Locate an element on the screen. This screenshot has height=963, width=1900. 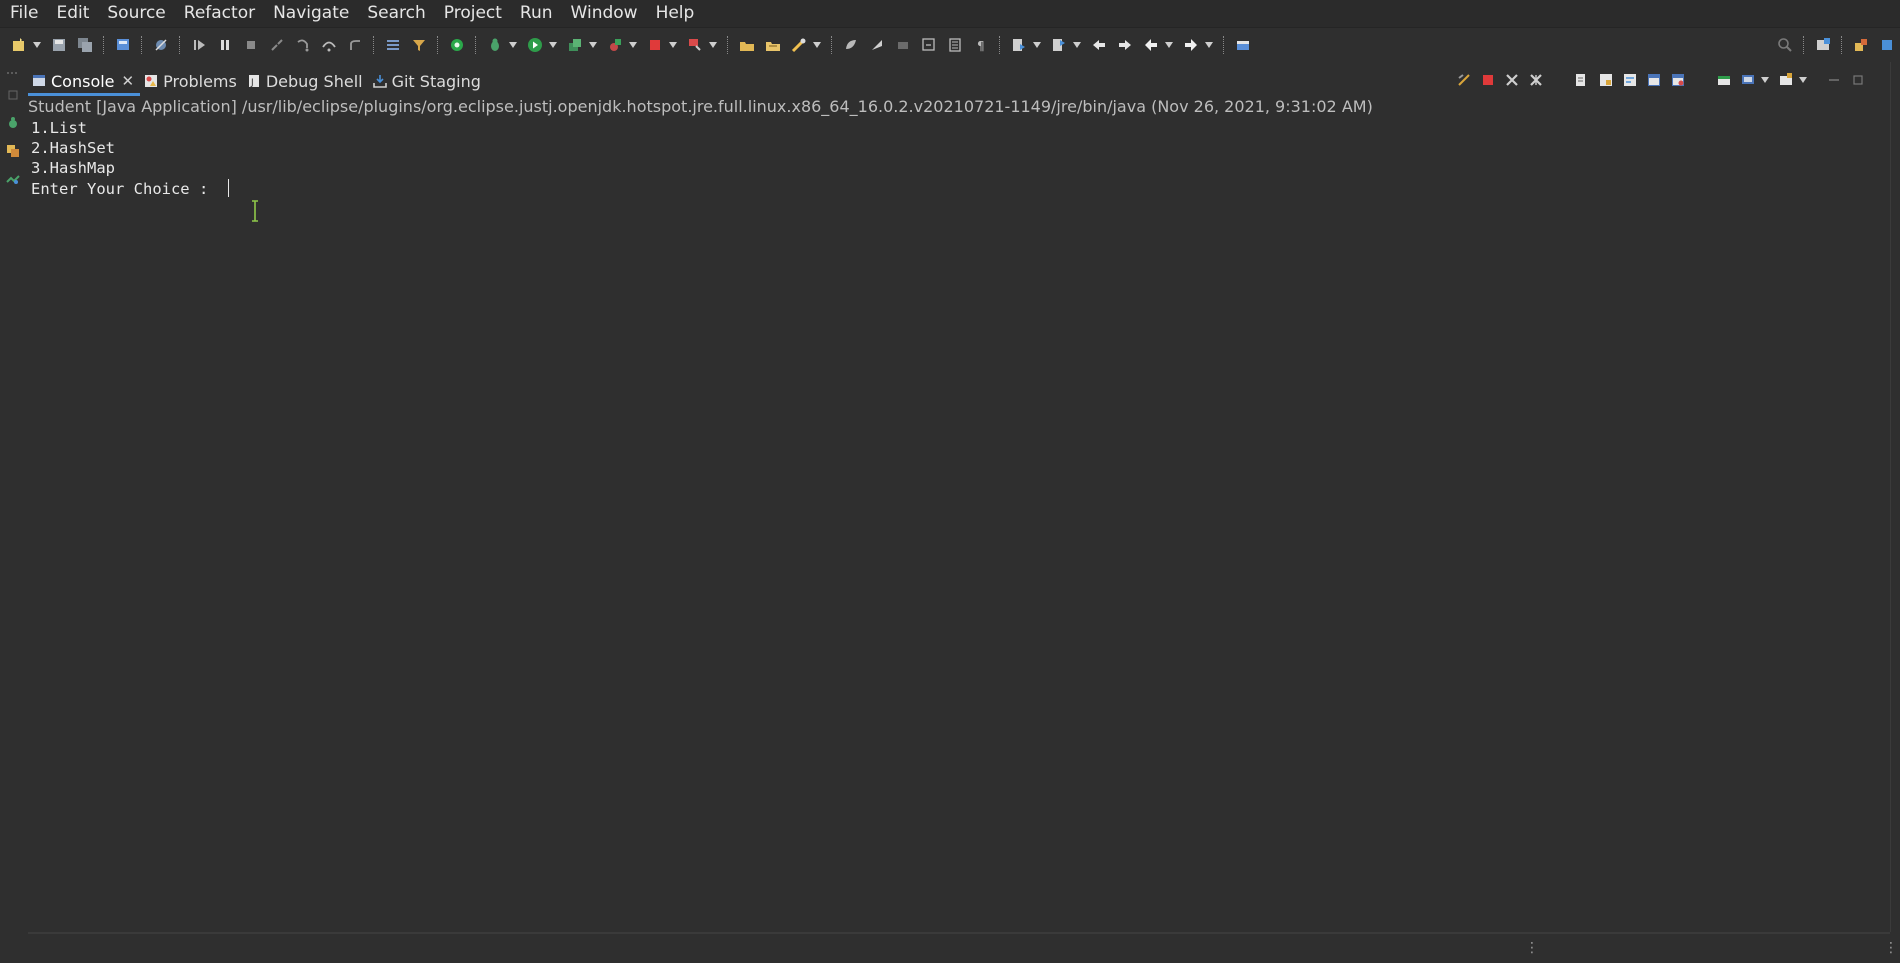
main-toolbar: ¶ is located at coordinates (950, 44).